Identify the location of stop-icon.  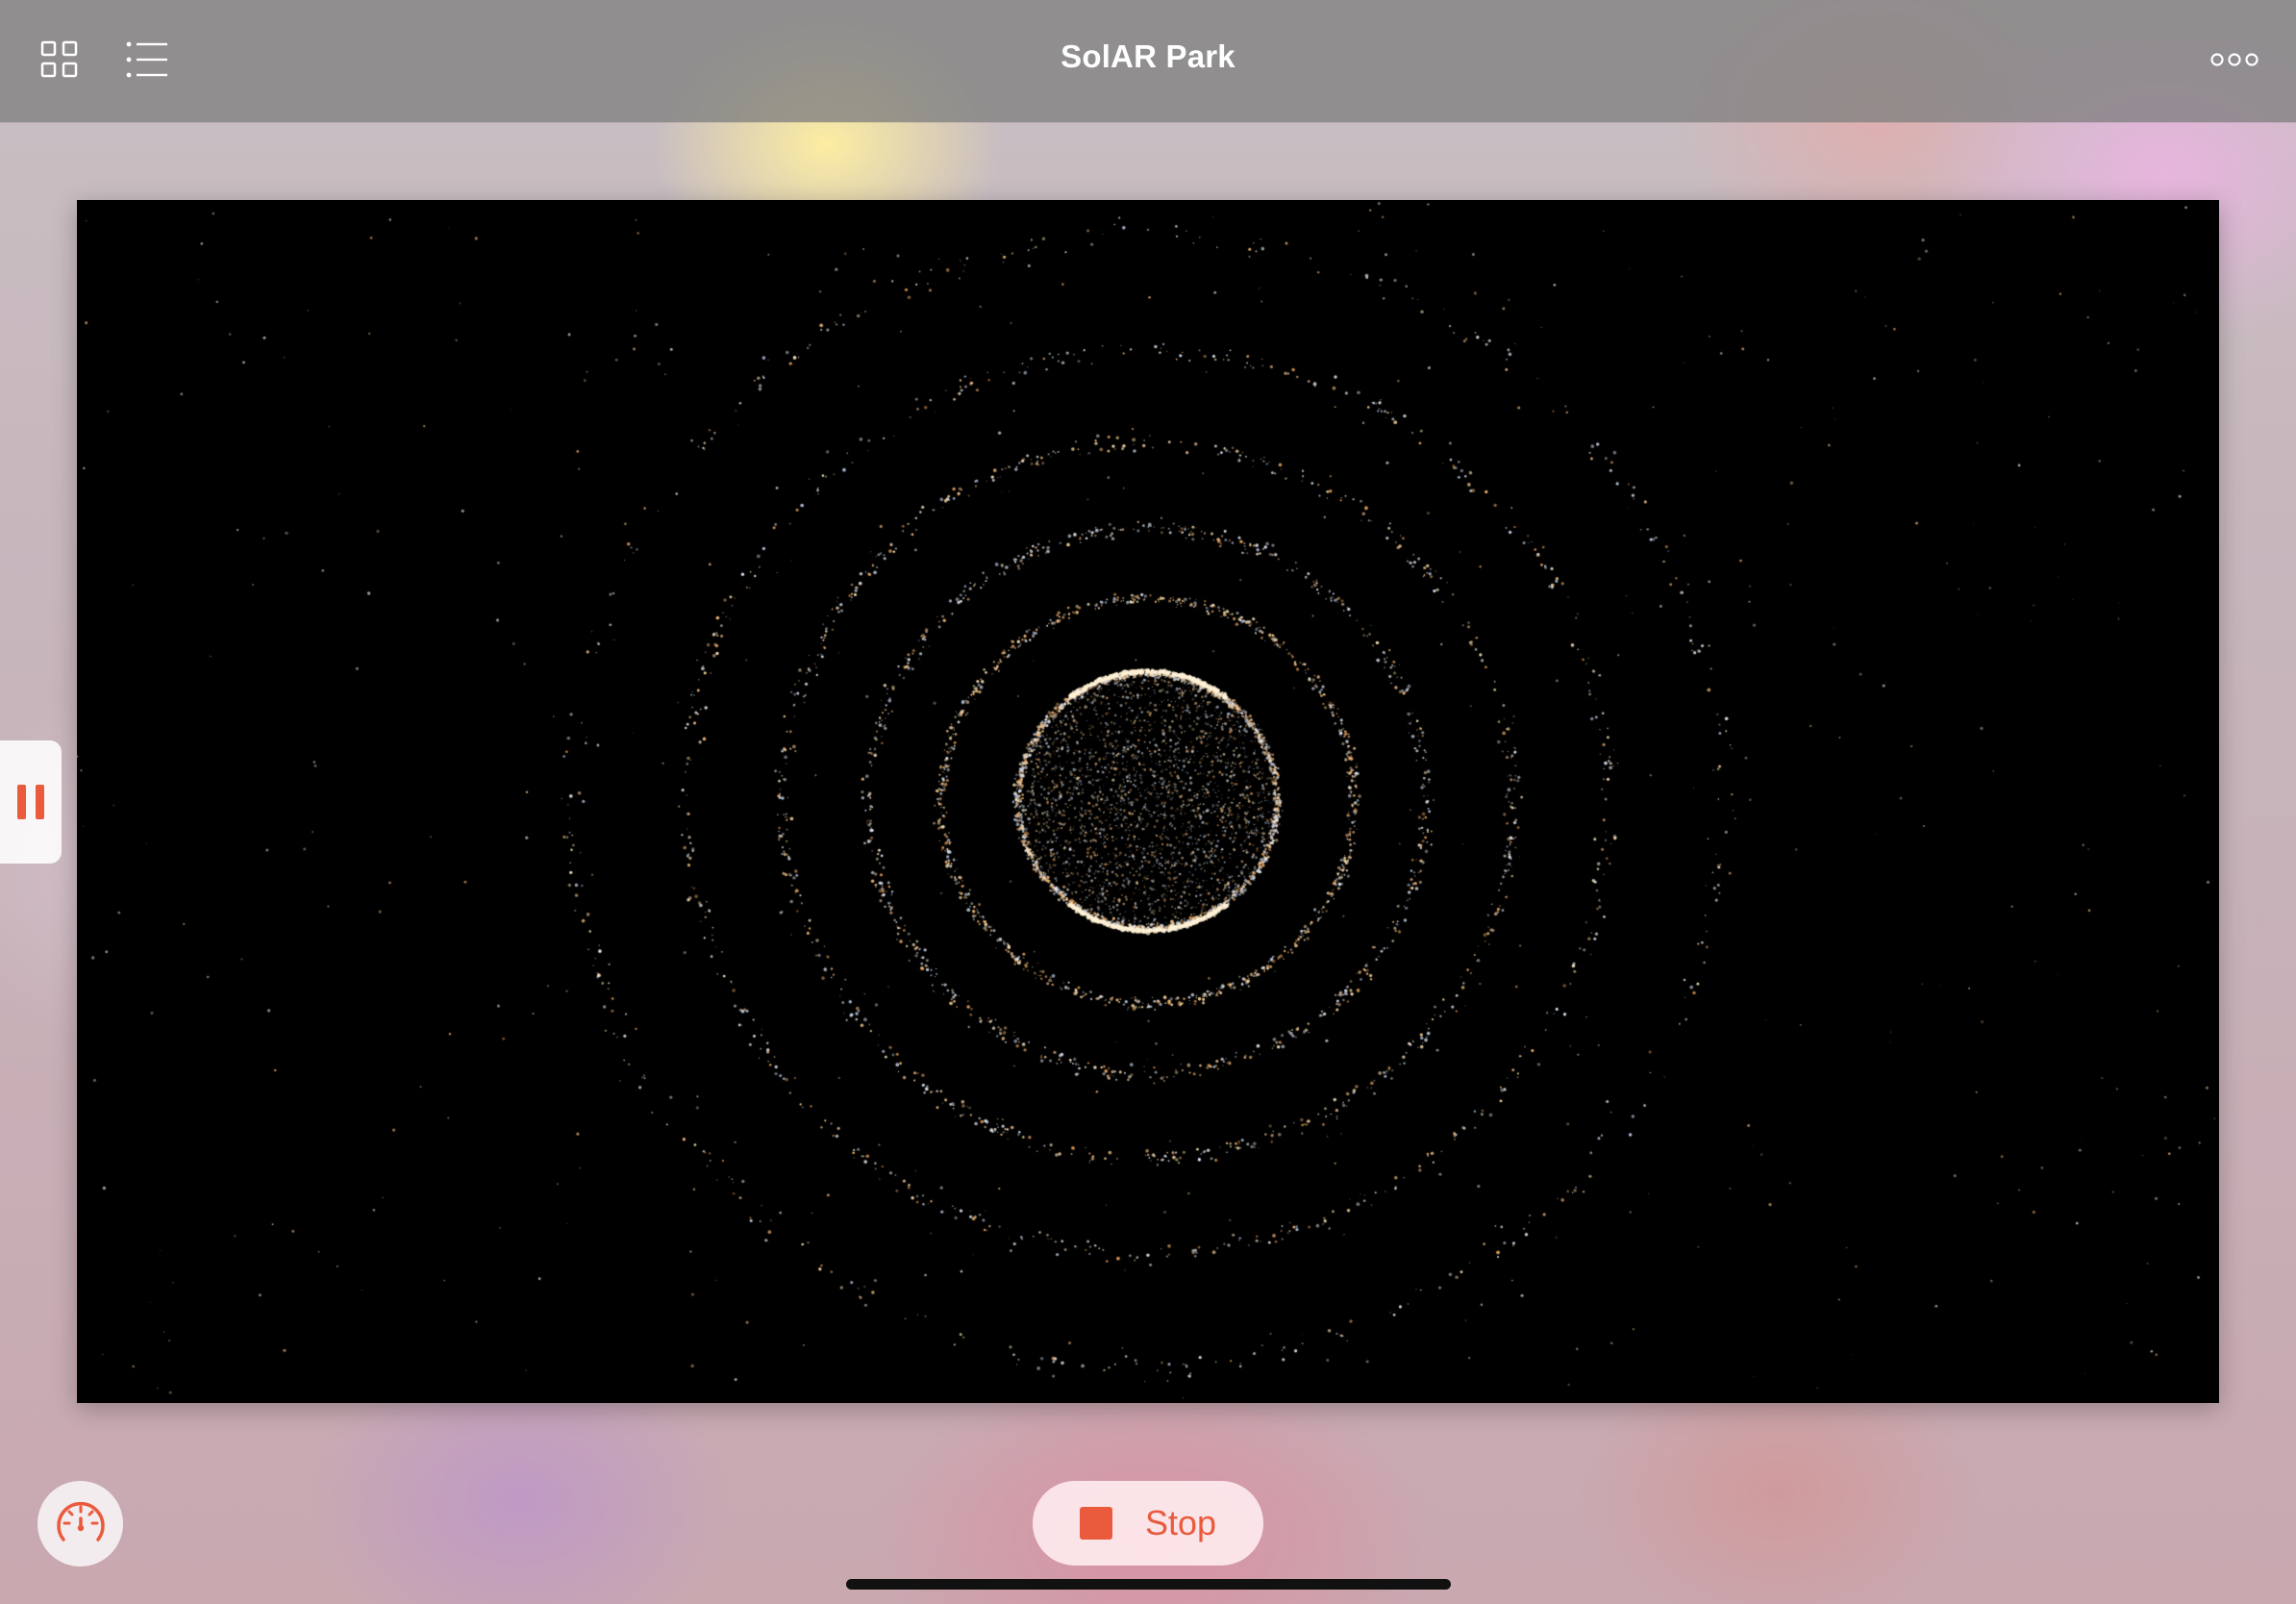
(1095, 1523).